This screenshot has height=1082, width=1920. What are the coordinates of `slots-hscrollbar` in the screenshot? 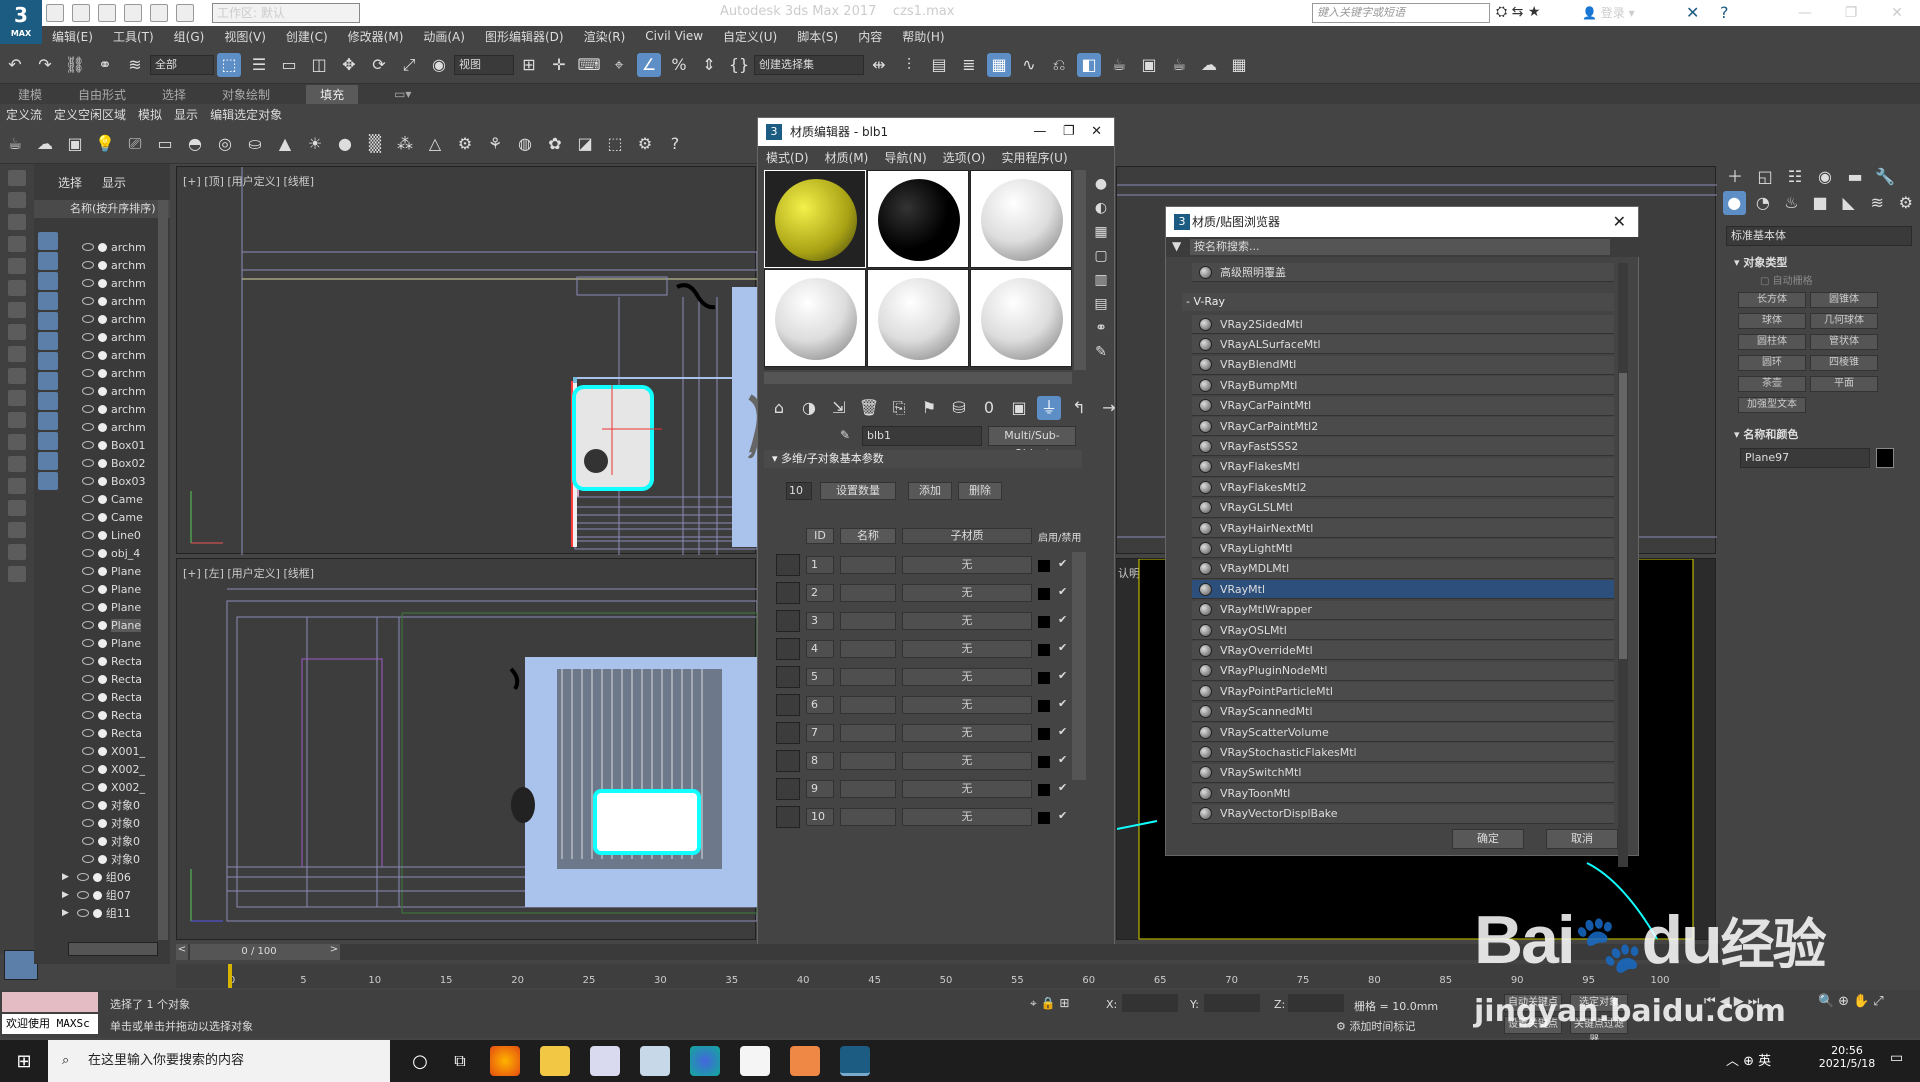 It's located at (918, 378).